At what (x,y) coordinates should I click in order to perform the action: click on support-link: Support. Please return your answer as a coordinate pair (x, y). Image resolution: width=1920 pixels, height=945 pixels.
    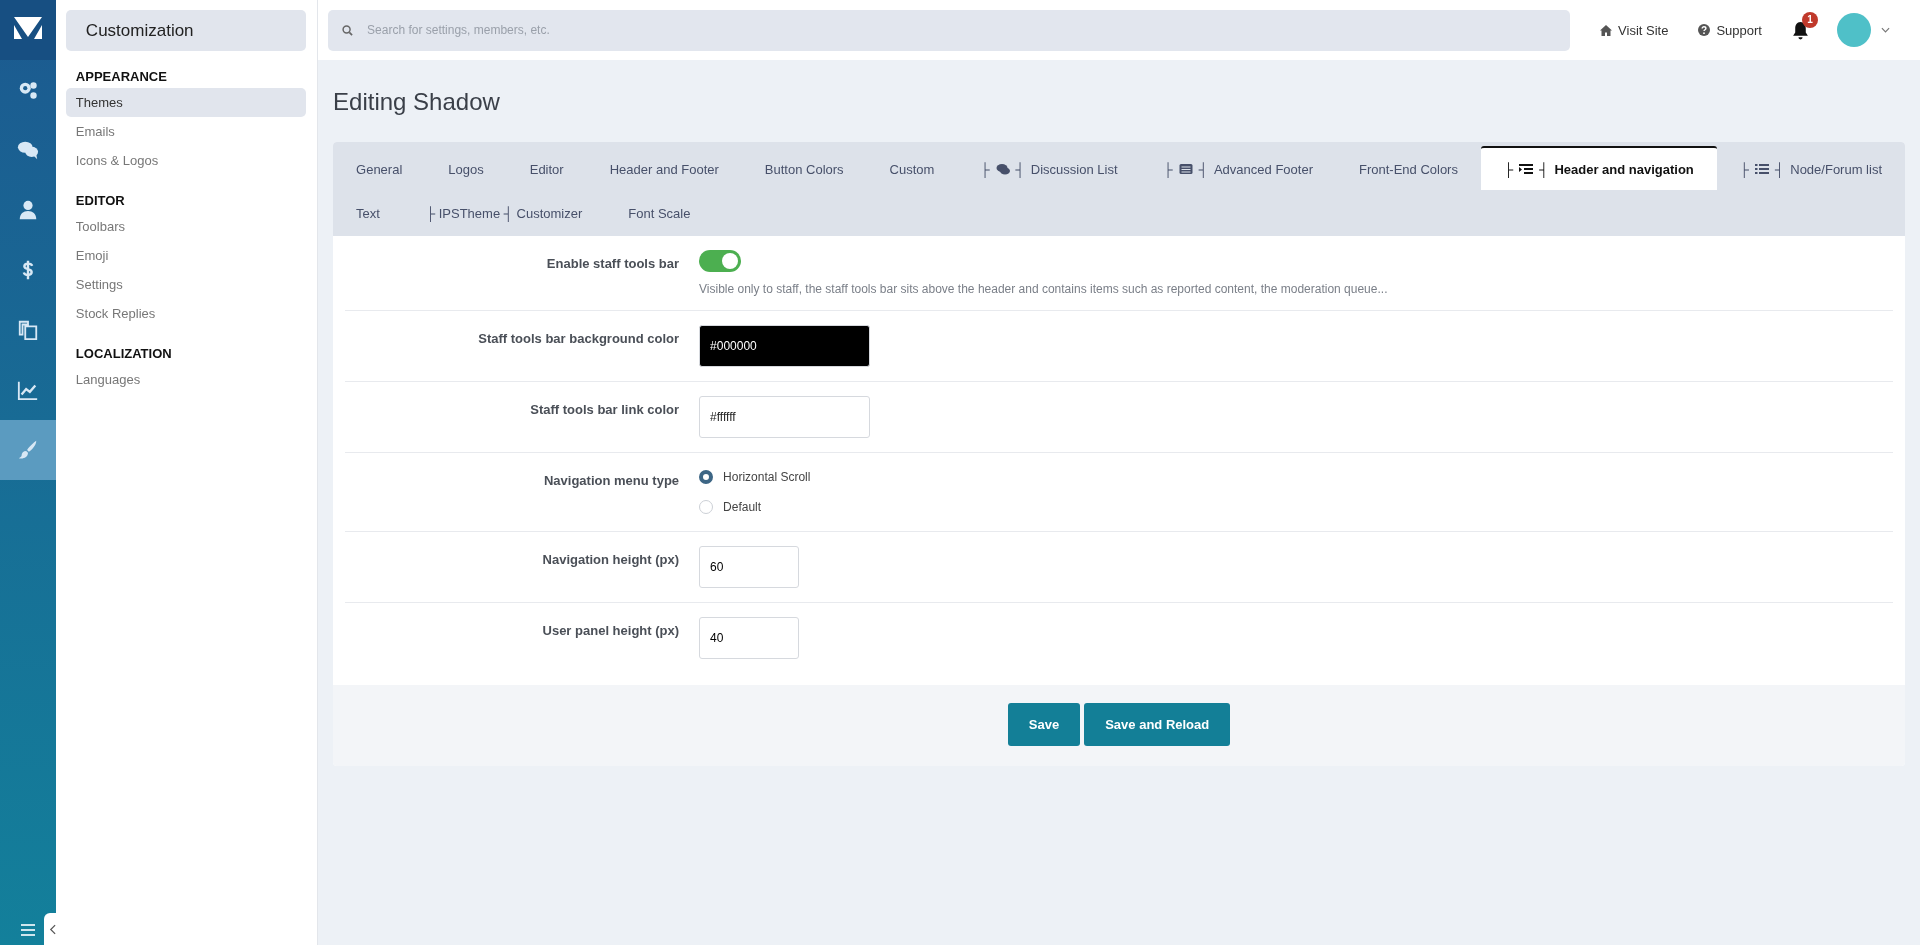
    Looking at the image, I should click on (1730, 30).